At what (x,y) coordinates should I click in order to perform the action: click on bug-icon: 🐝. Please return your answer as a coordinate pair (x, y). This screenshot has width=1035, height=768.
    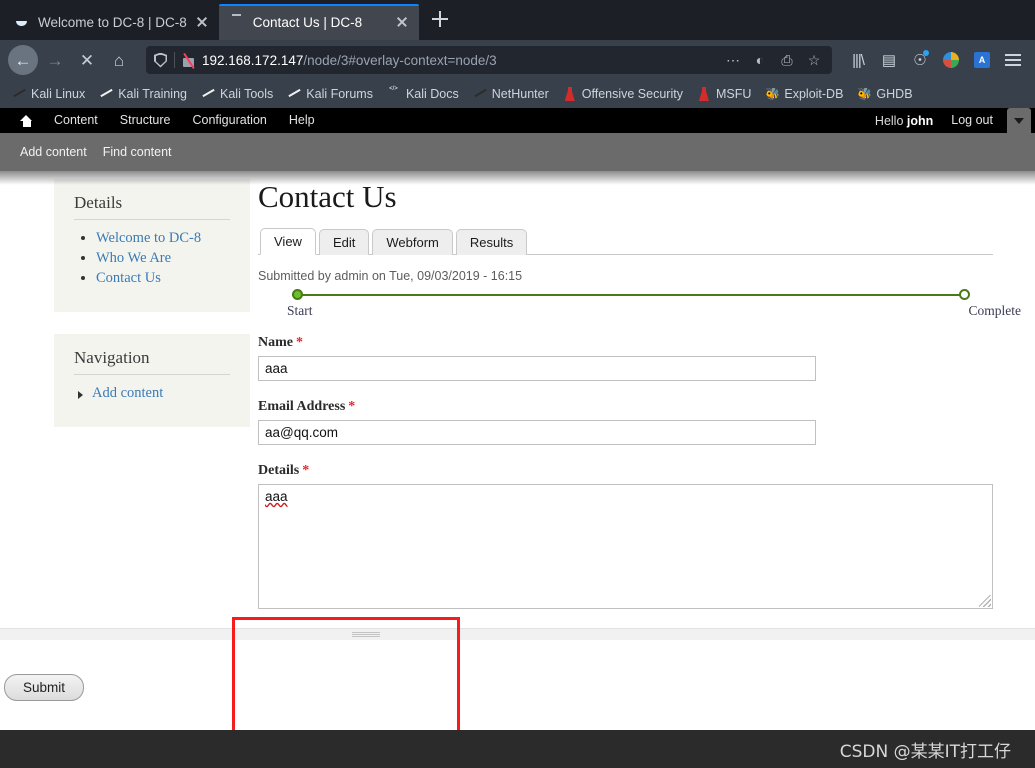
    Looking at the image, I should click on (773, 94).